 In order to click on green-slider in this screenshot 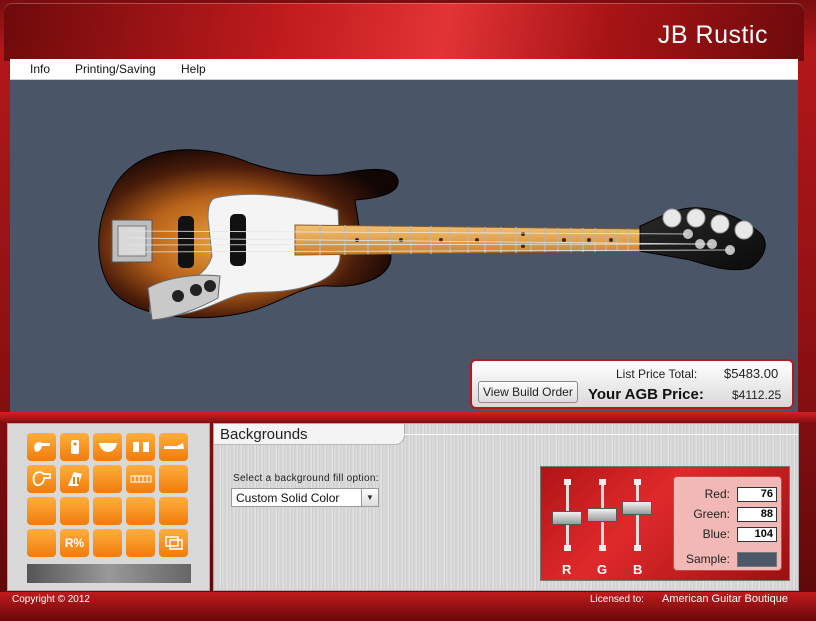, I will do `click(602, 515)`.